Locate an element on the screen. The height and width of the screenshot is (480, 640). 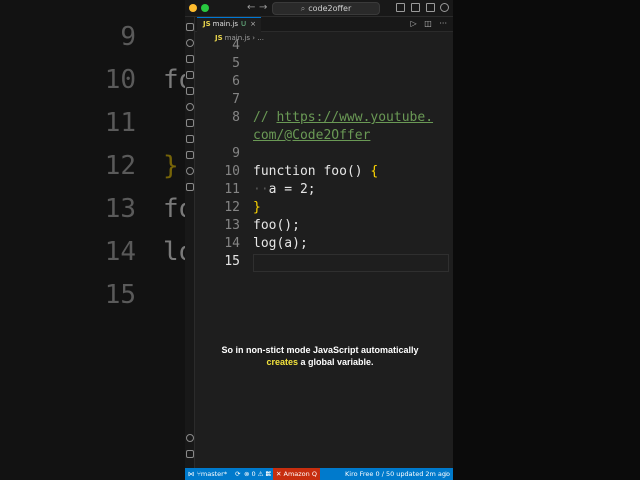
more-actions-icon: ··· is located at coordinates (443, 23).